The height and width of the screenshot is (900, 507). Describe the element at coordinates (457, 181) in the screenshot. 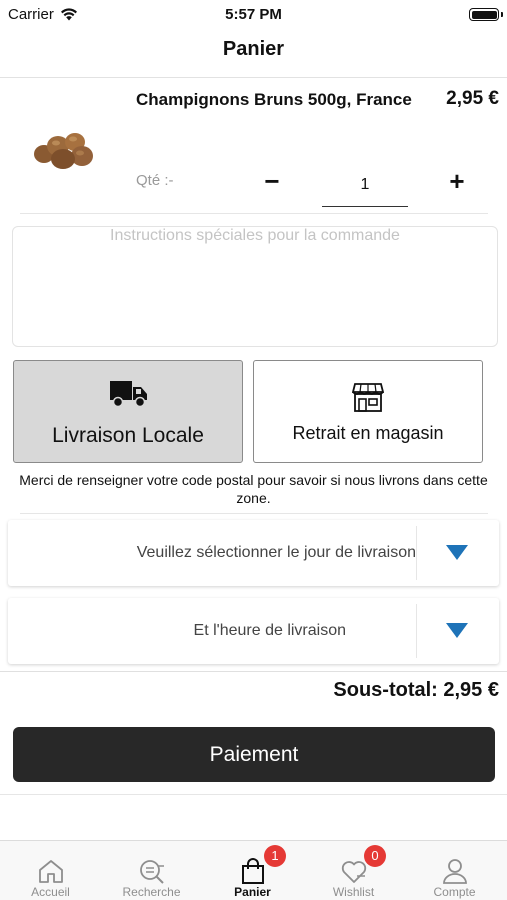

I see `increase-quantity-button: +` at that location.